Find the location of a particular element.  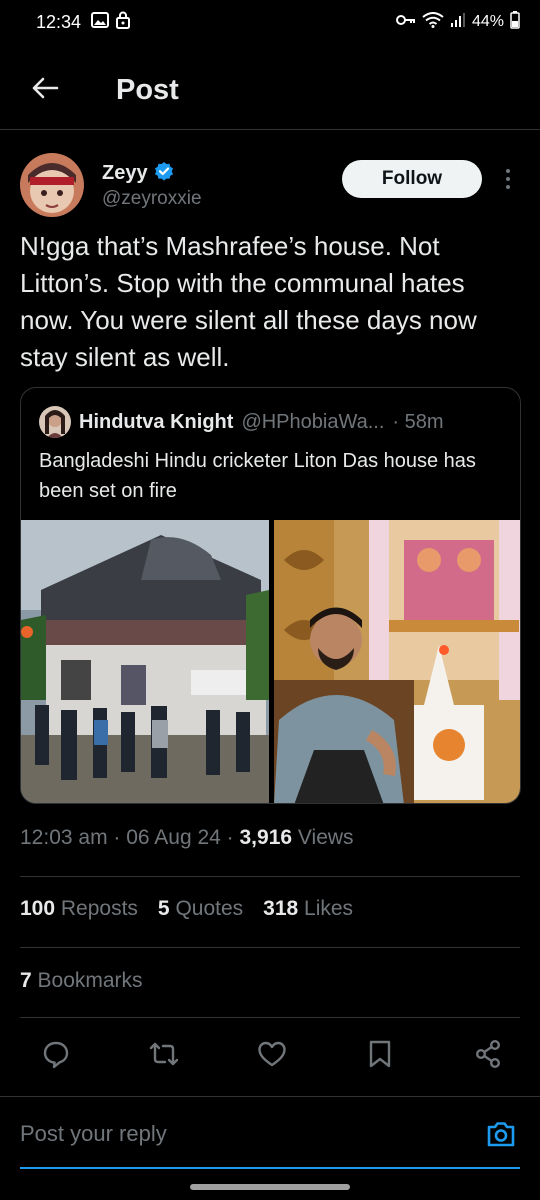

more-options-button is located at coordinates (508, 179).